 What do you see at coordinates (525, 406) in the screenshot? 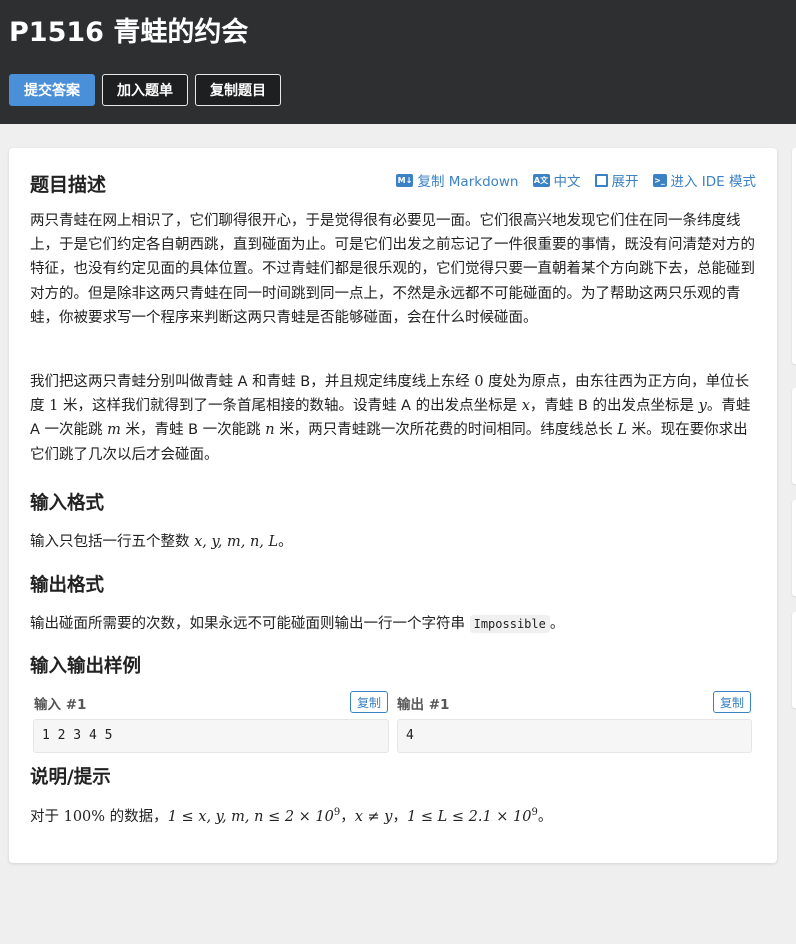
I see `math-run: x` at bounding box center [525, 406].